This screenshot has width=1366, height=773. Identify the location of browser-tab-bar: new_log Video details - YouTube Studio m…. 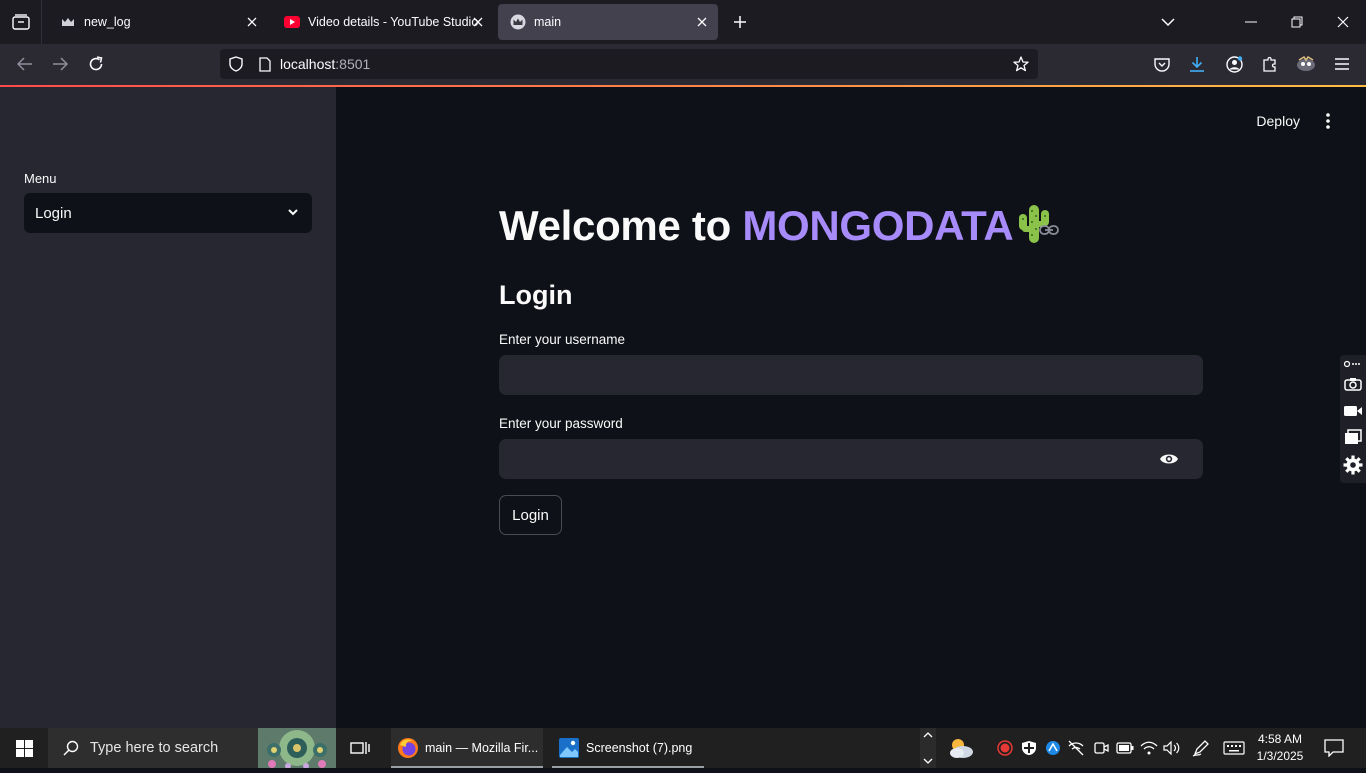
(683, 22).